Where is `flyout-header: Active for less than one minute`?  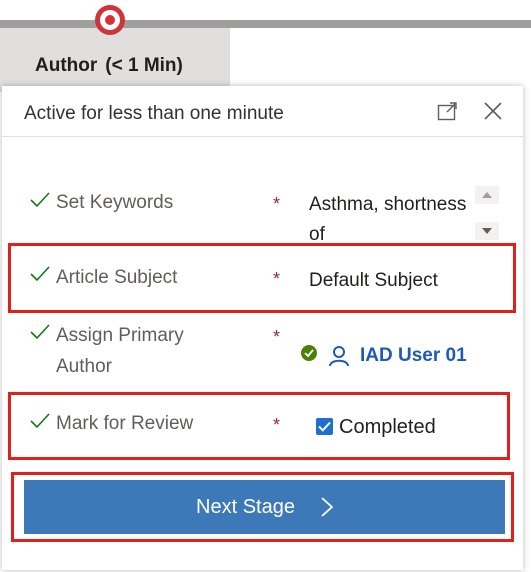 flyout-header: Active for less than one minute is located at coordinates (262, 111).